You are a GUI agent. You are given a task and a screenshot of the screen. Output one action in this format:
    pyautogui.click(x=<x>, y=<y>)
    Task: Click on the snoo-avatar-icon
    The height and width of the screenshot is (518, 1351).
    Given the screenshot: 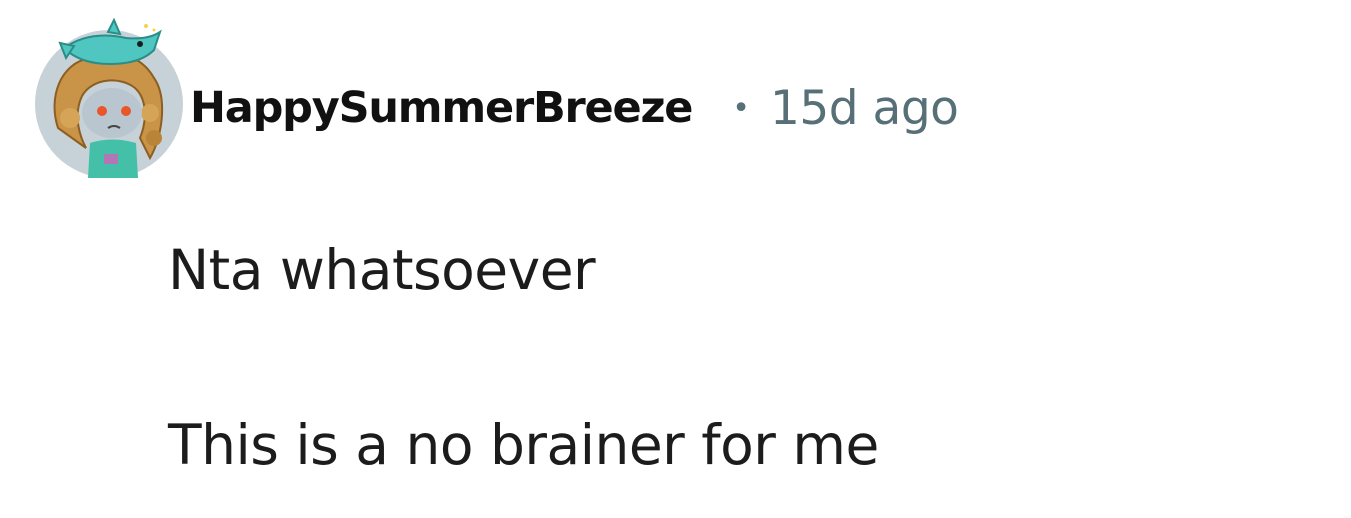 What is the action you would take?
    pyautogui.click(x=109, y=98)
    